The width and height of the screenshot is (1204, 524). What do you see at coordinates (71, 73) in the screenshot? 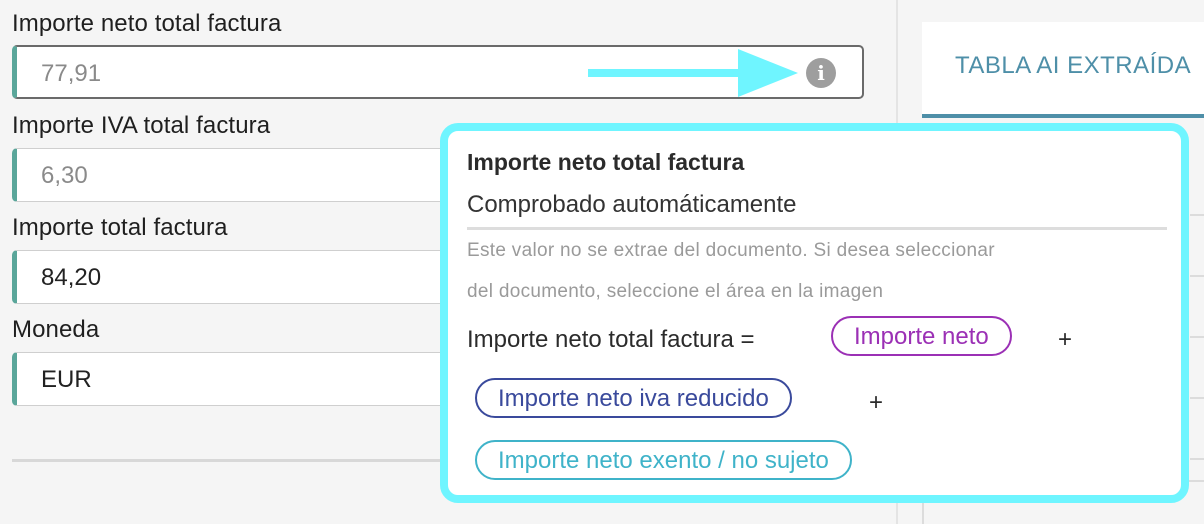
I see `net-total-value: 77,91` at bounding box center [71, 73].